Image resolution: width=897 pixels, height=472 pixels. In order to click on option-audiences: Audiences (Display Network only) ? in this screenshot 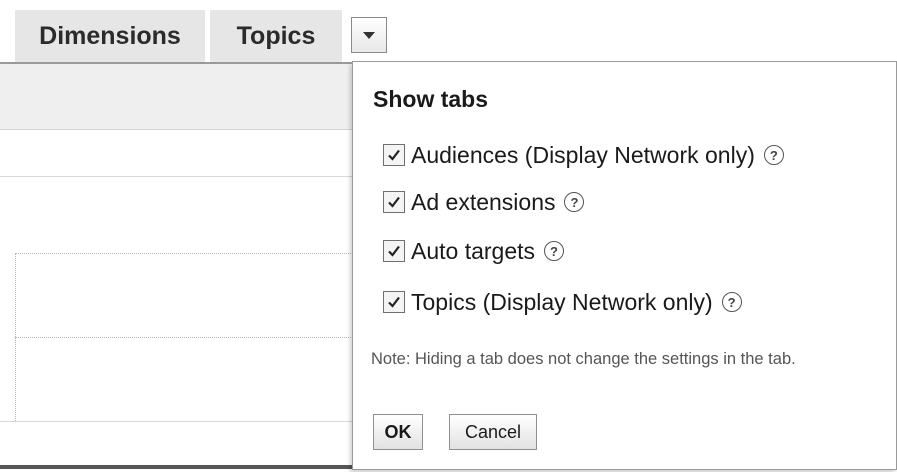, I will do `click(583, 155)`.